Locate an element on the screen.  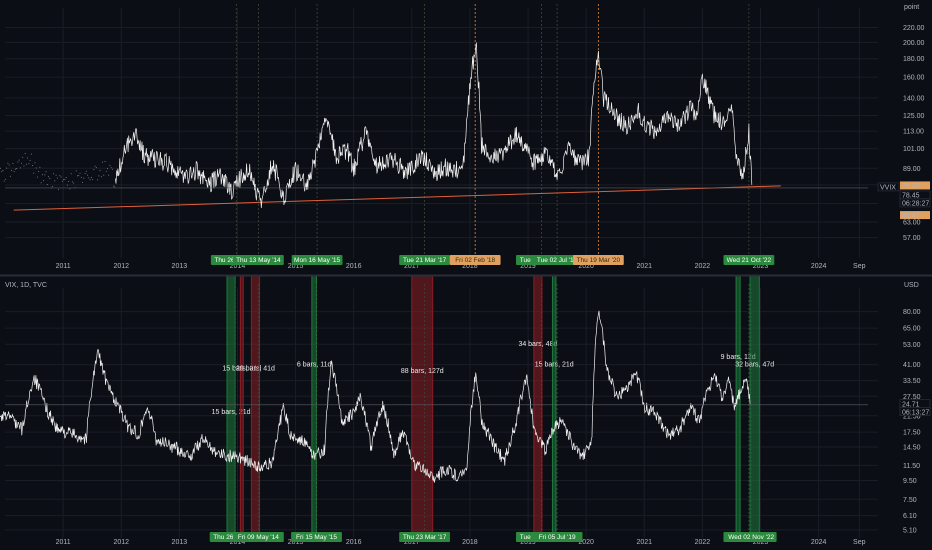
date-marker-label: Fri 02 Feb '18 is located at coordinates (475, 260).